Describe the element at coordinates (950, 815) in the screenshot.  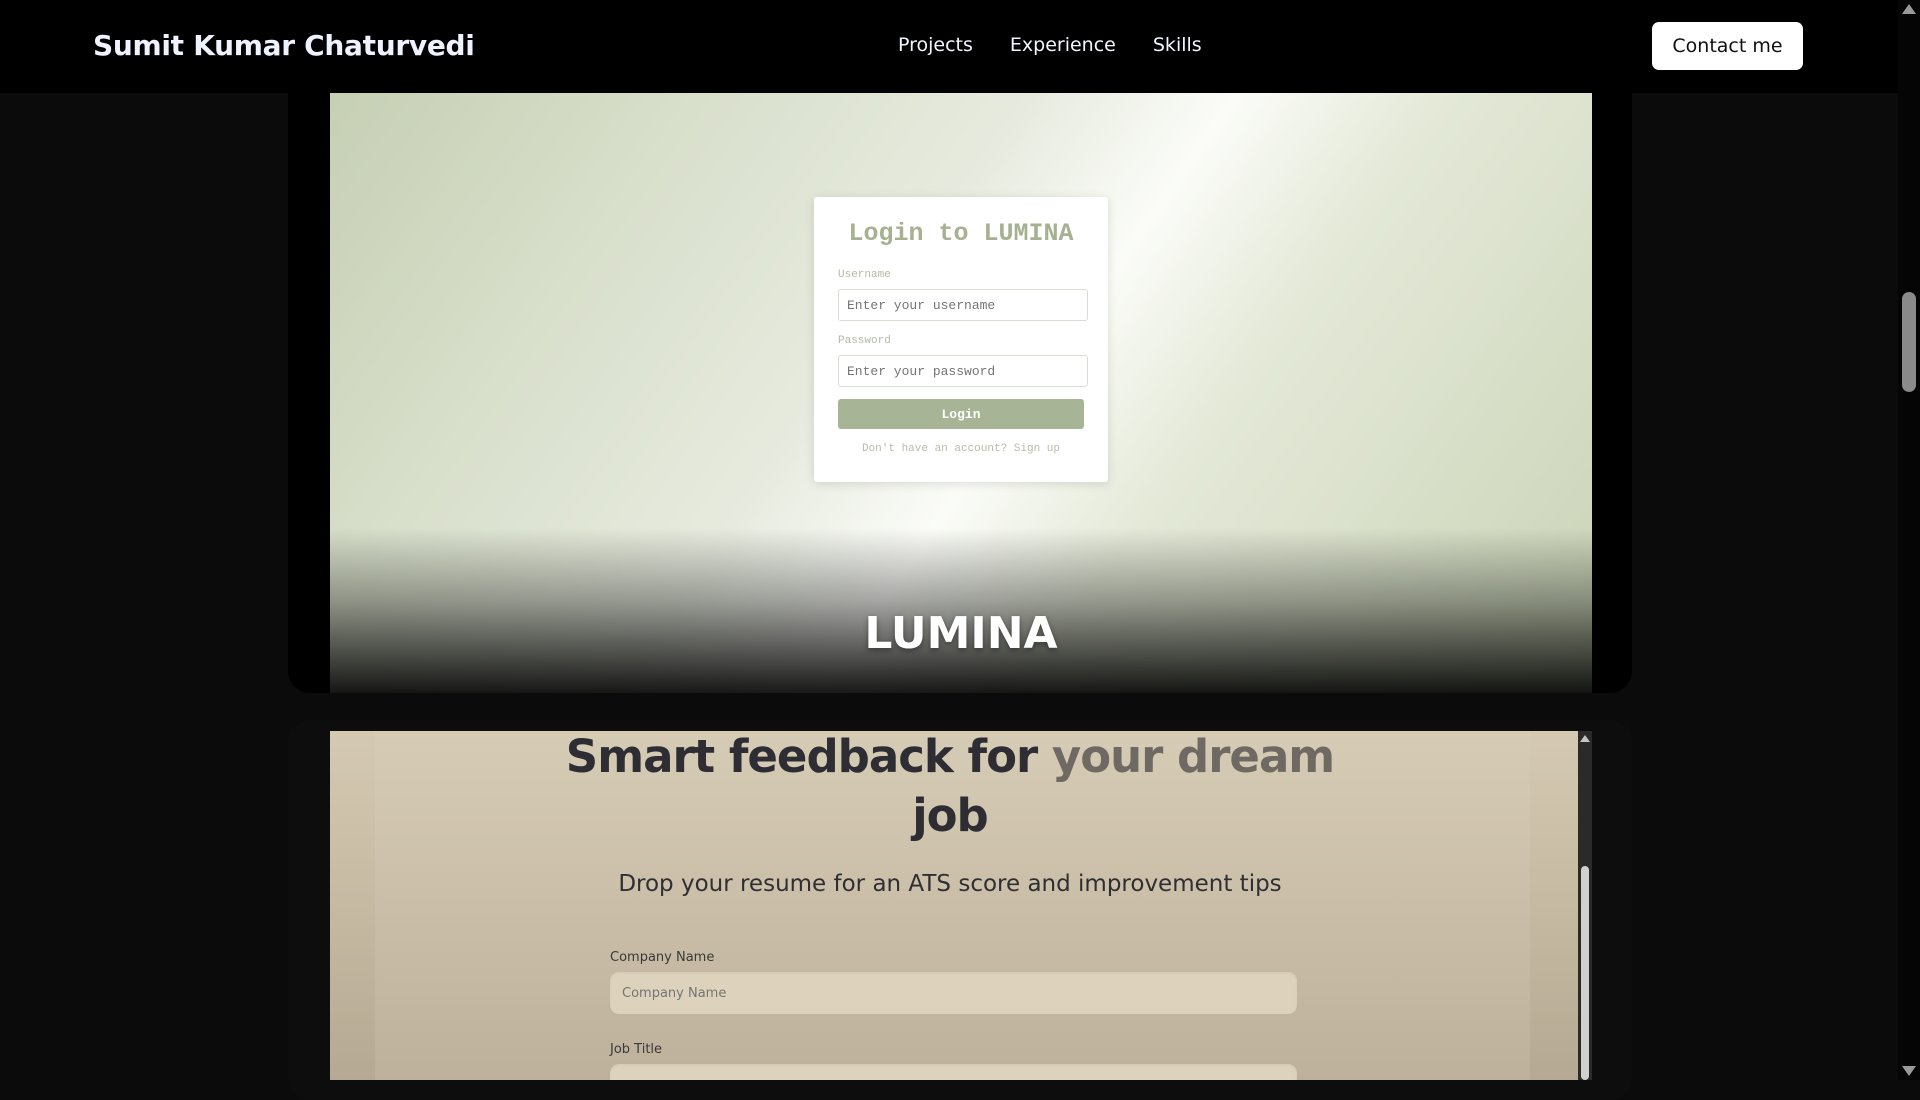
I see `hero-text-end: job` at that location.